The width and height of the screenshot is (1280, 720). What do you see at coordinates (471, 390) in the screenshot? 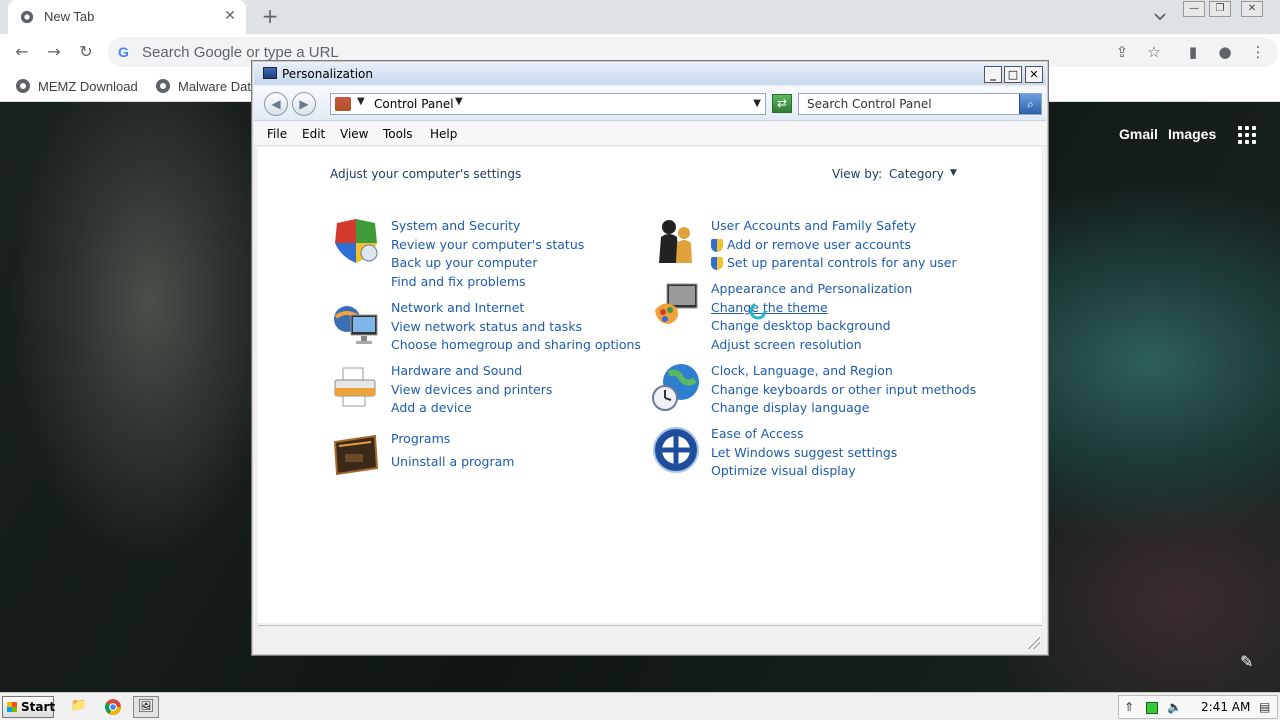
I see `category-link: View devices and printers` at bounding box center [471, 390].